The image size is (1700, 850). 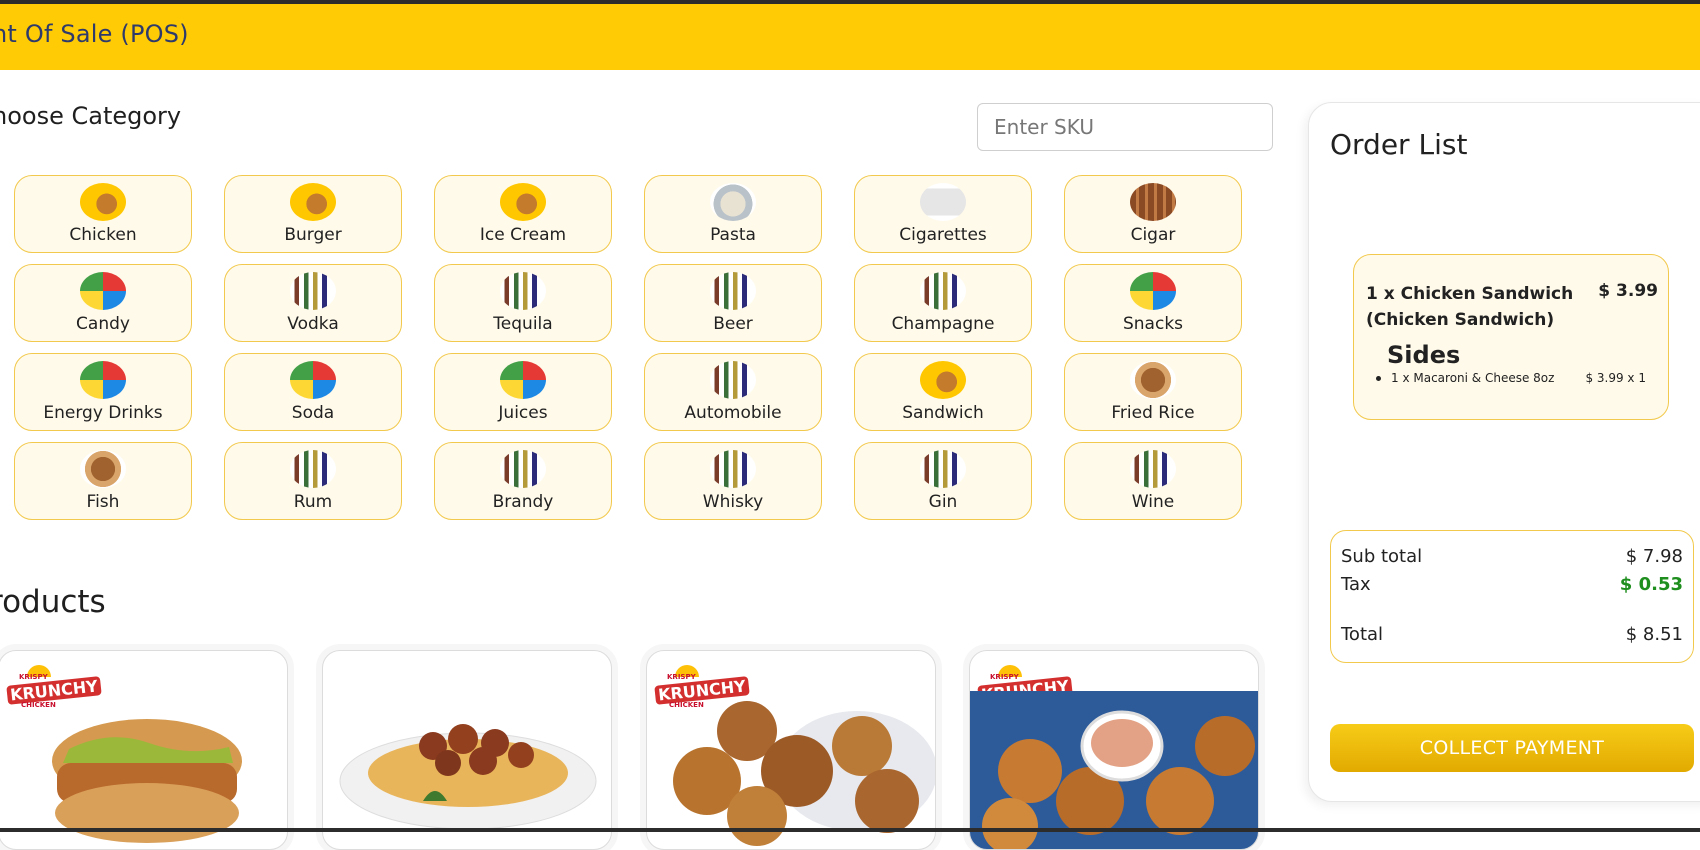 I want to click on category-champagne: Champagne, so click(x=943, y=303).